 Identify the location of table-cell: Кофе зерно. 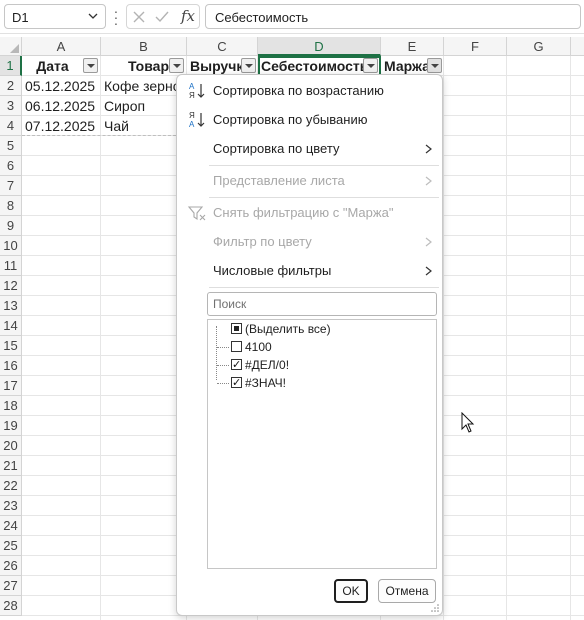
(138, 86).